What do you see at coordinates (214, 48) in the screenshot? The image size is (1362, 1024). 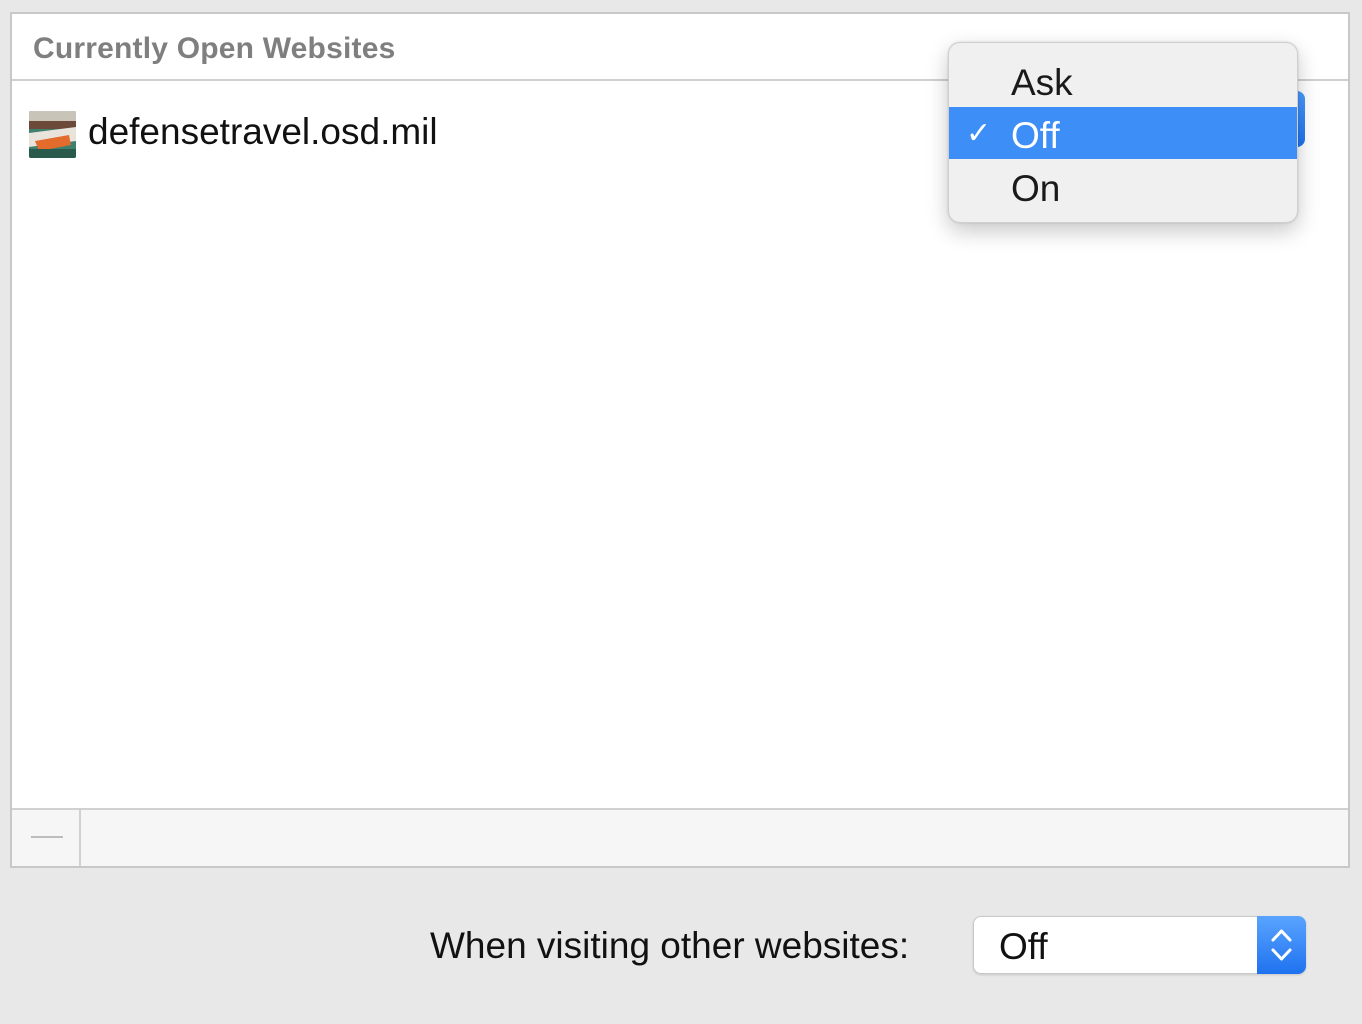 I see `panel-title: Currently Open Websites` at bounding box center [214, 48].